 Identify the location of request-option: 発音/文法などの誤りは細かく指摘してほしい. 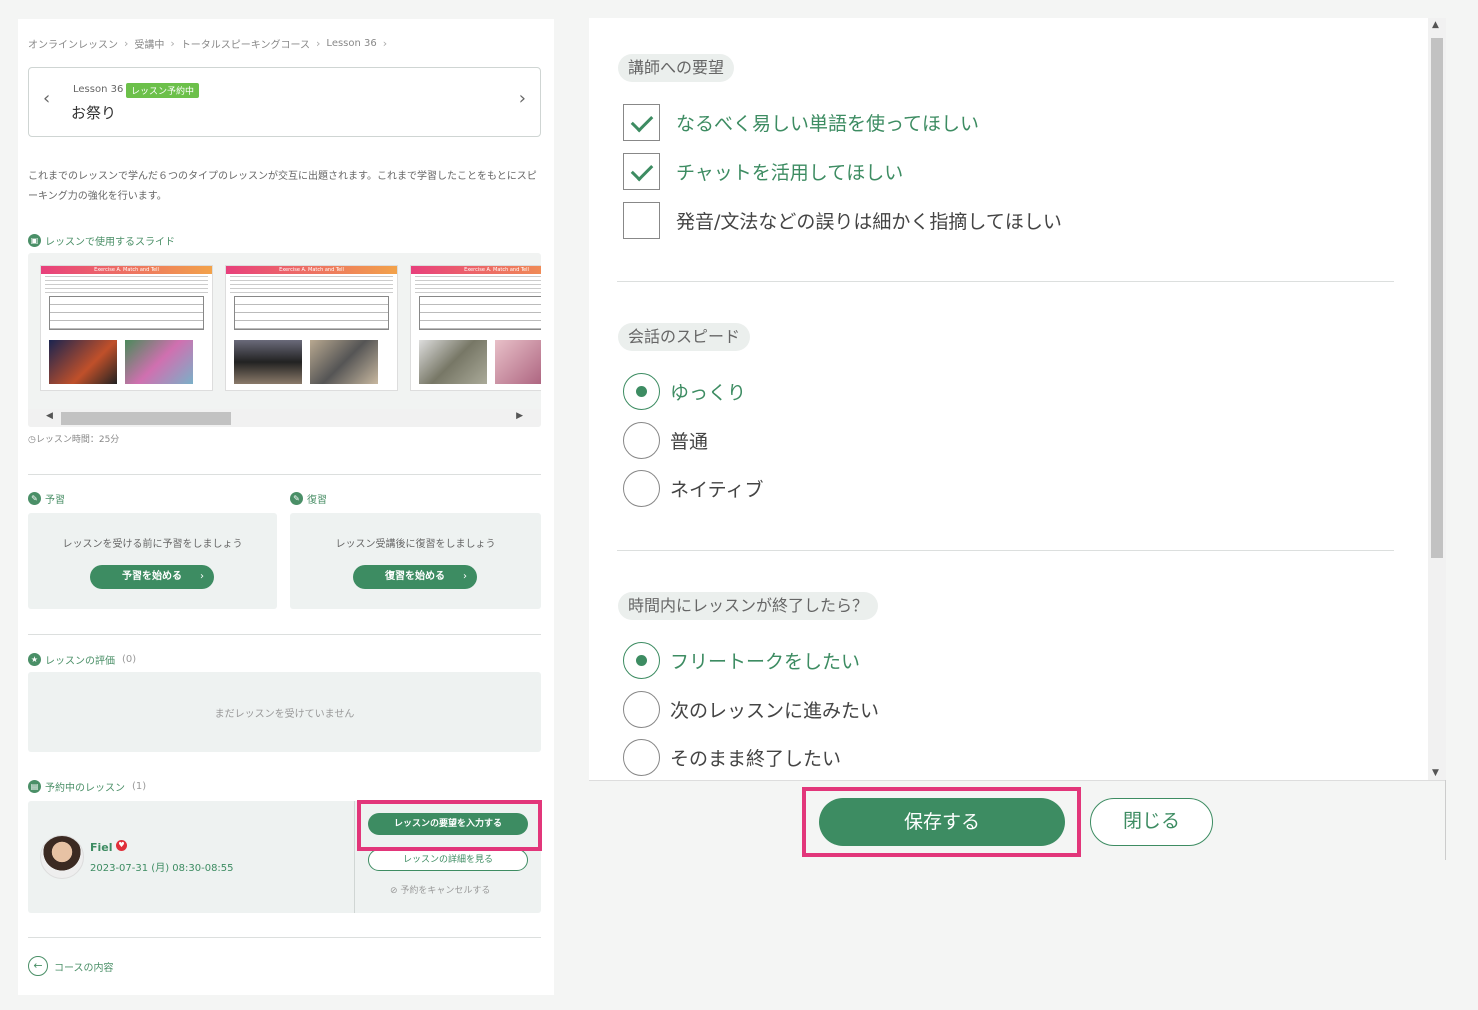
(842, 220).